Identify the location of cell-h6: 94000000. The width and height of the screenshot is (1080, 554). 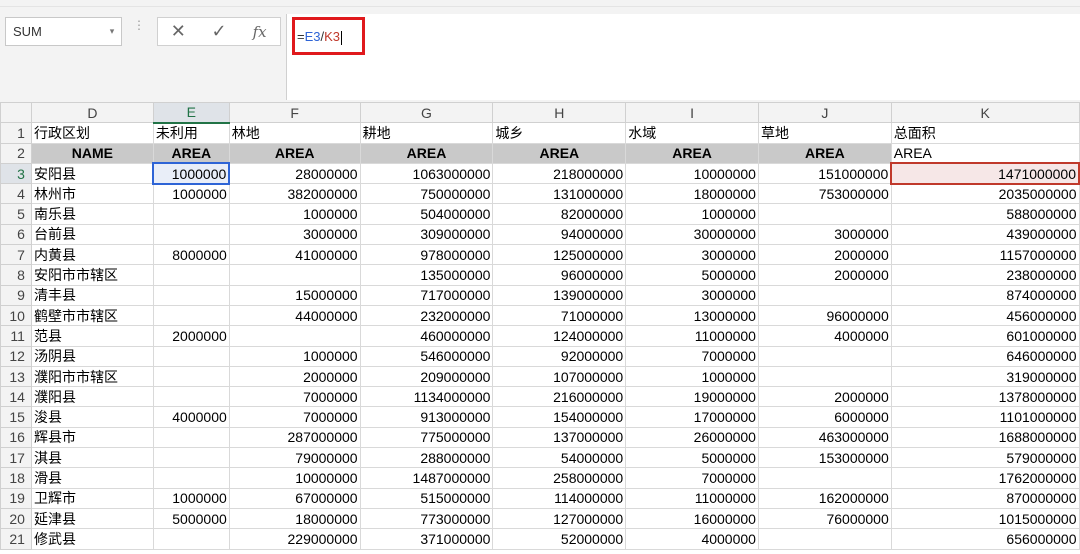
(559, 234).